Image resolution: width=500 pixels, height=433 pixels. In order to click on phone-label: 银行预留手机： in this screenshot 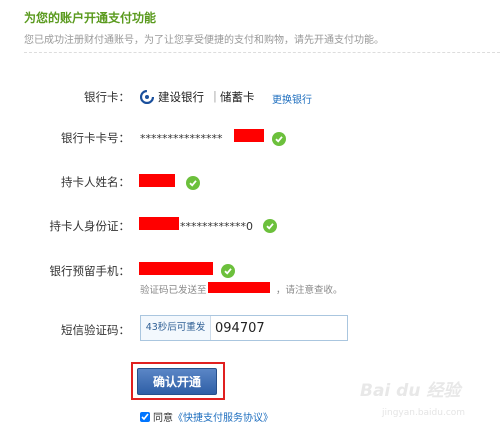, I will do `click(90, 271)`.